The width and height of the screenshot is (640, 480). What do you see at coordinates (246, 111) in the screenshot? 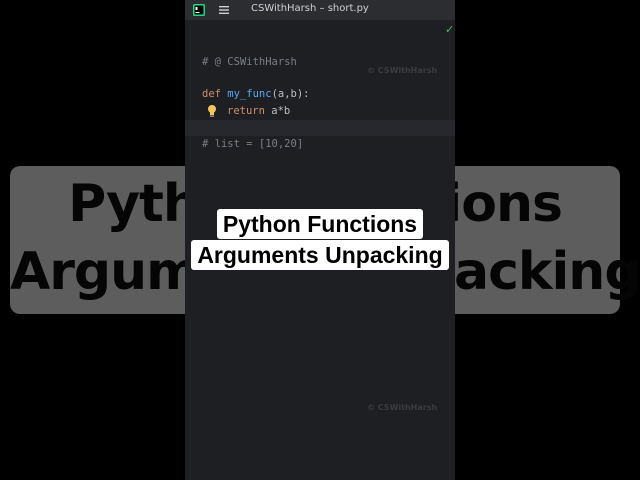
I see `keyword-return: return` at bounding box center [246, 111].